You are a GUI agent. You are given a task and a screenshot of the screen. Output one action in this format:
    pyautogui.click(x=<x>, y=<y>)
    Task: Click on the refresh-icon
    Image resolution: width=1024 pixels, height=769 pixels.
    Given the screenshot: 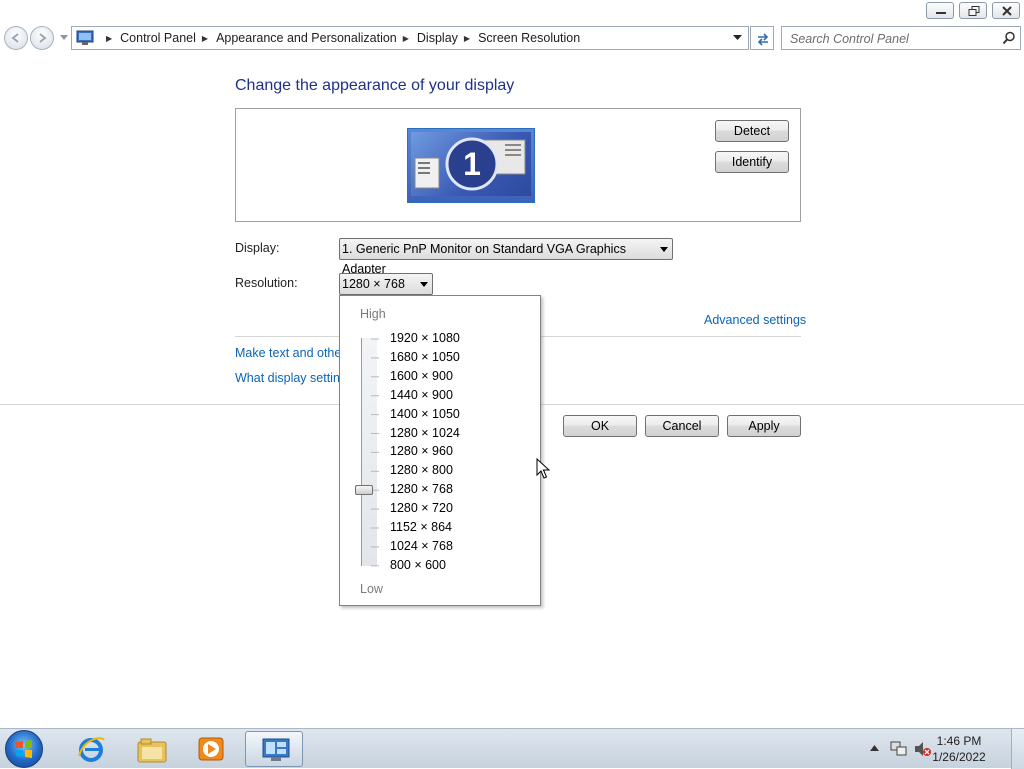 What is the action you would take?
    pyautogui.click(x=763, y=39)
    